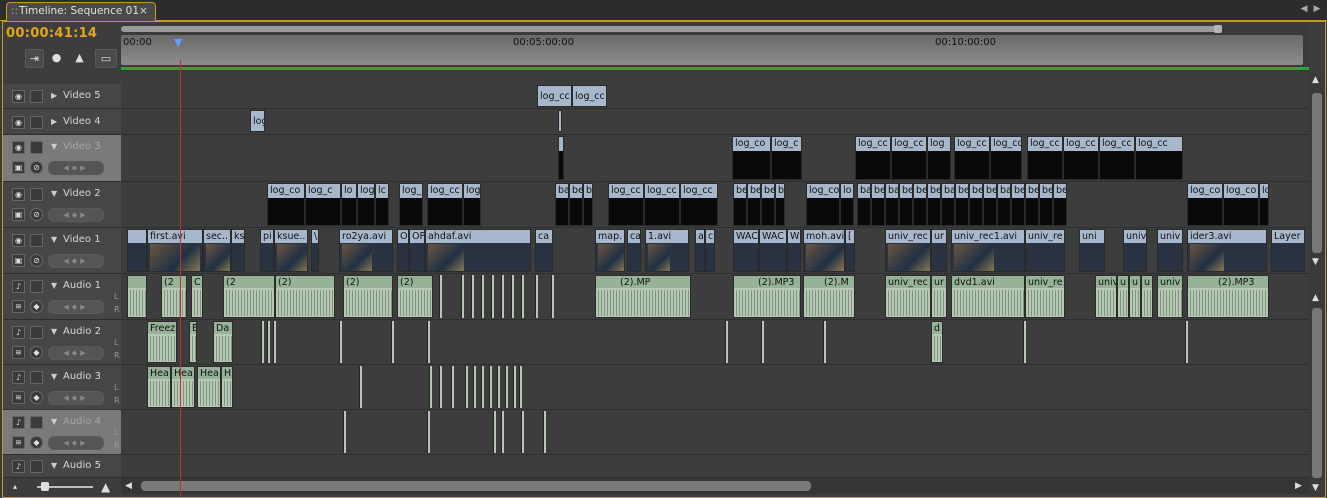 The width and height of the screenshot is (1327, 498). What do you see at coordinates (710, 250) in the screenshot?
I see `clip: c` at bounding box center [710, 250].